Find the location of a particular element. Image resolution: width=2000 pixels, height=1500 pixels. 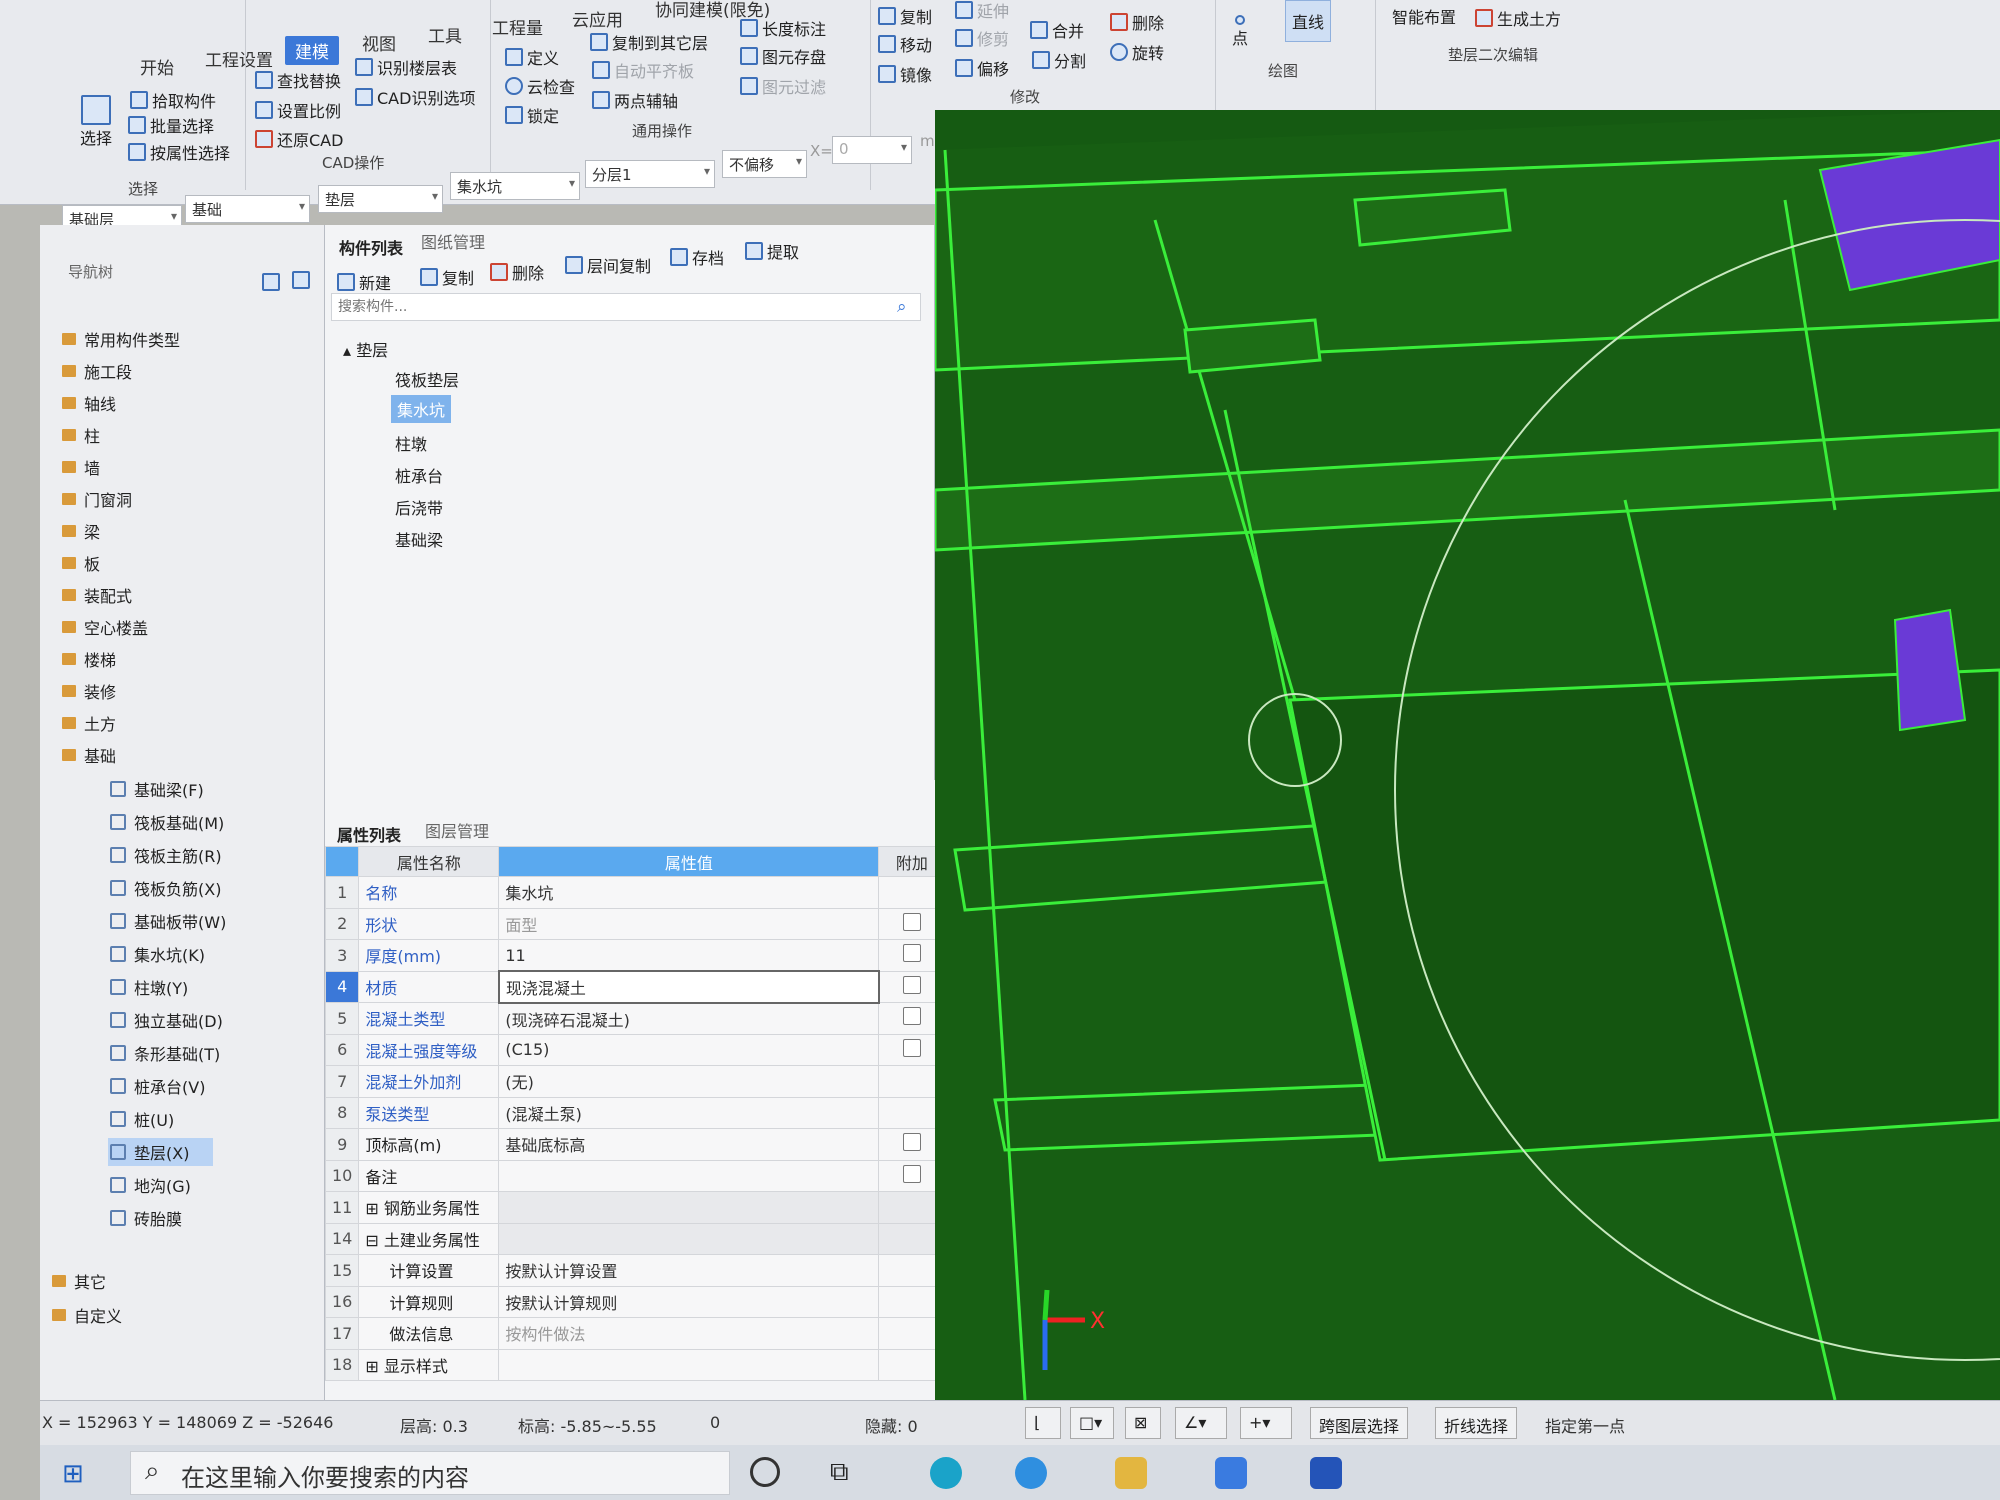

nav-item: 土方 is located at coordinates (89, 723).